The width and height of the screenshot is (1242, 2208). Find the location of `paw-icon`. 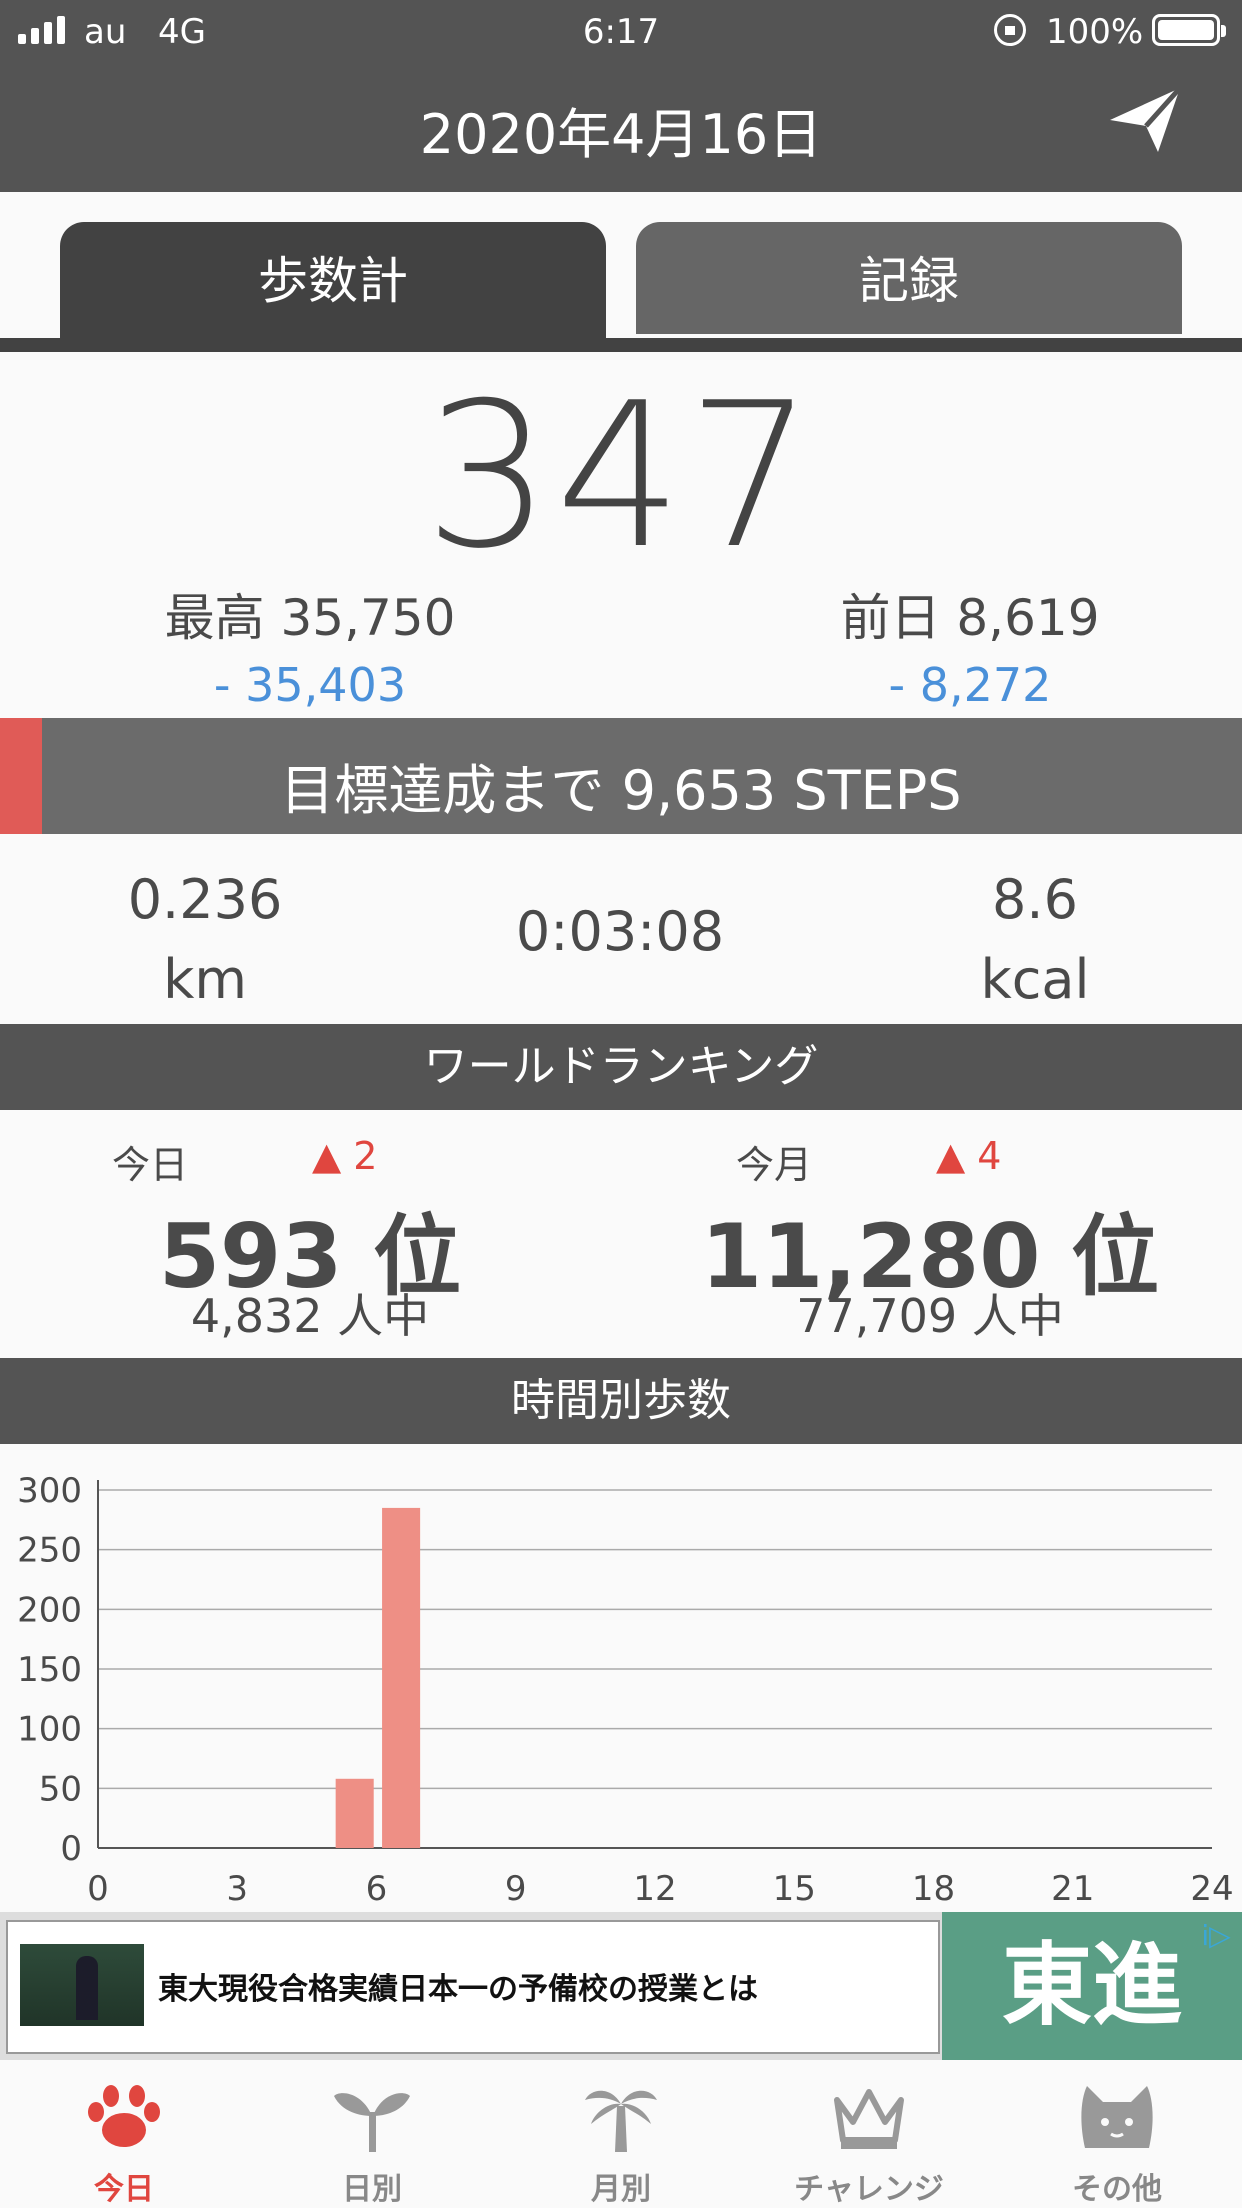

paw-icon is located at coordinates (124, 2116).